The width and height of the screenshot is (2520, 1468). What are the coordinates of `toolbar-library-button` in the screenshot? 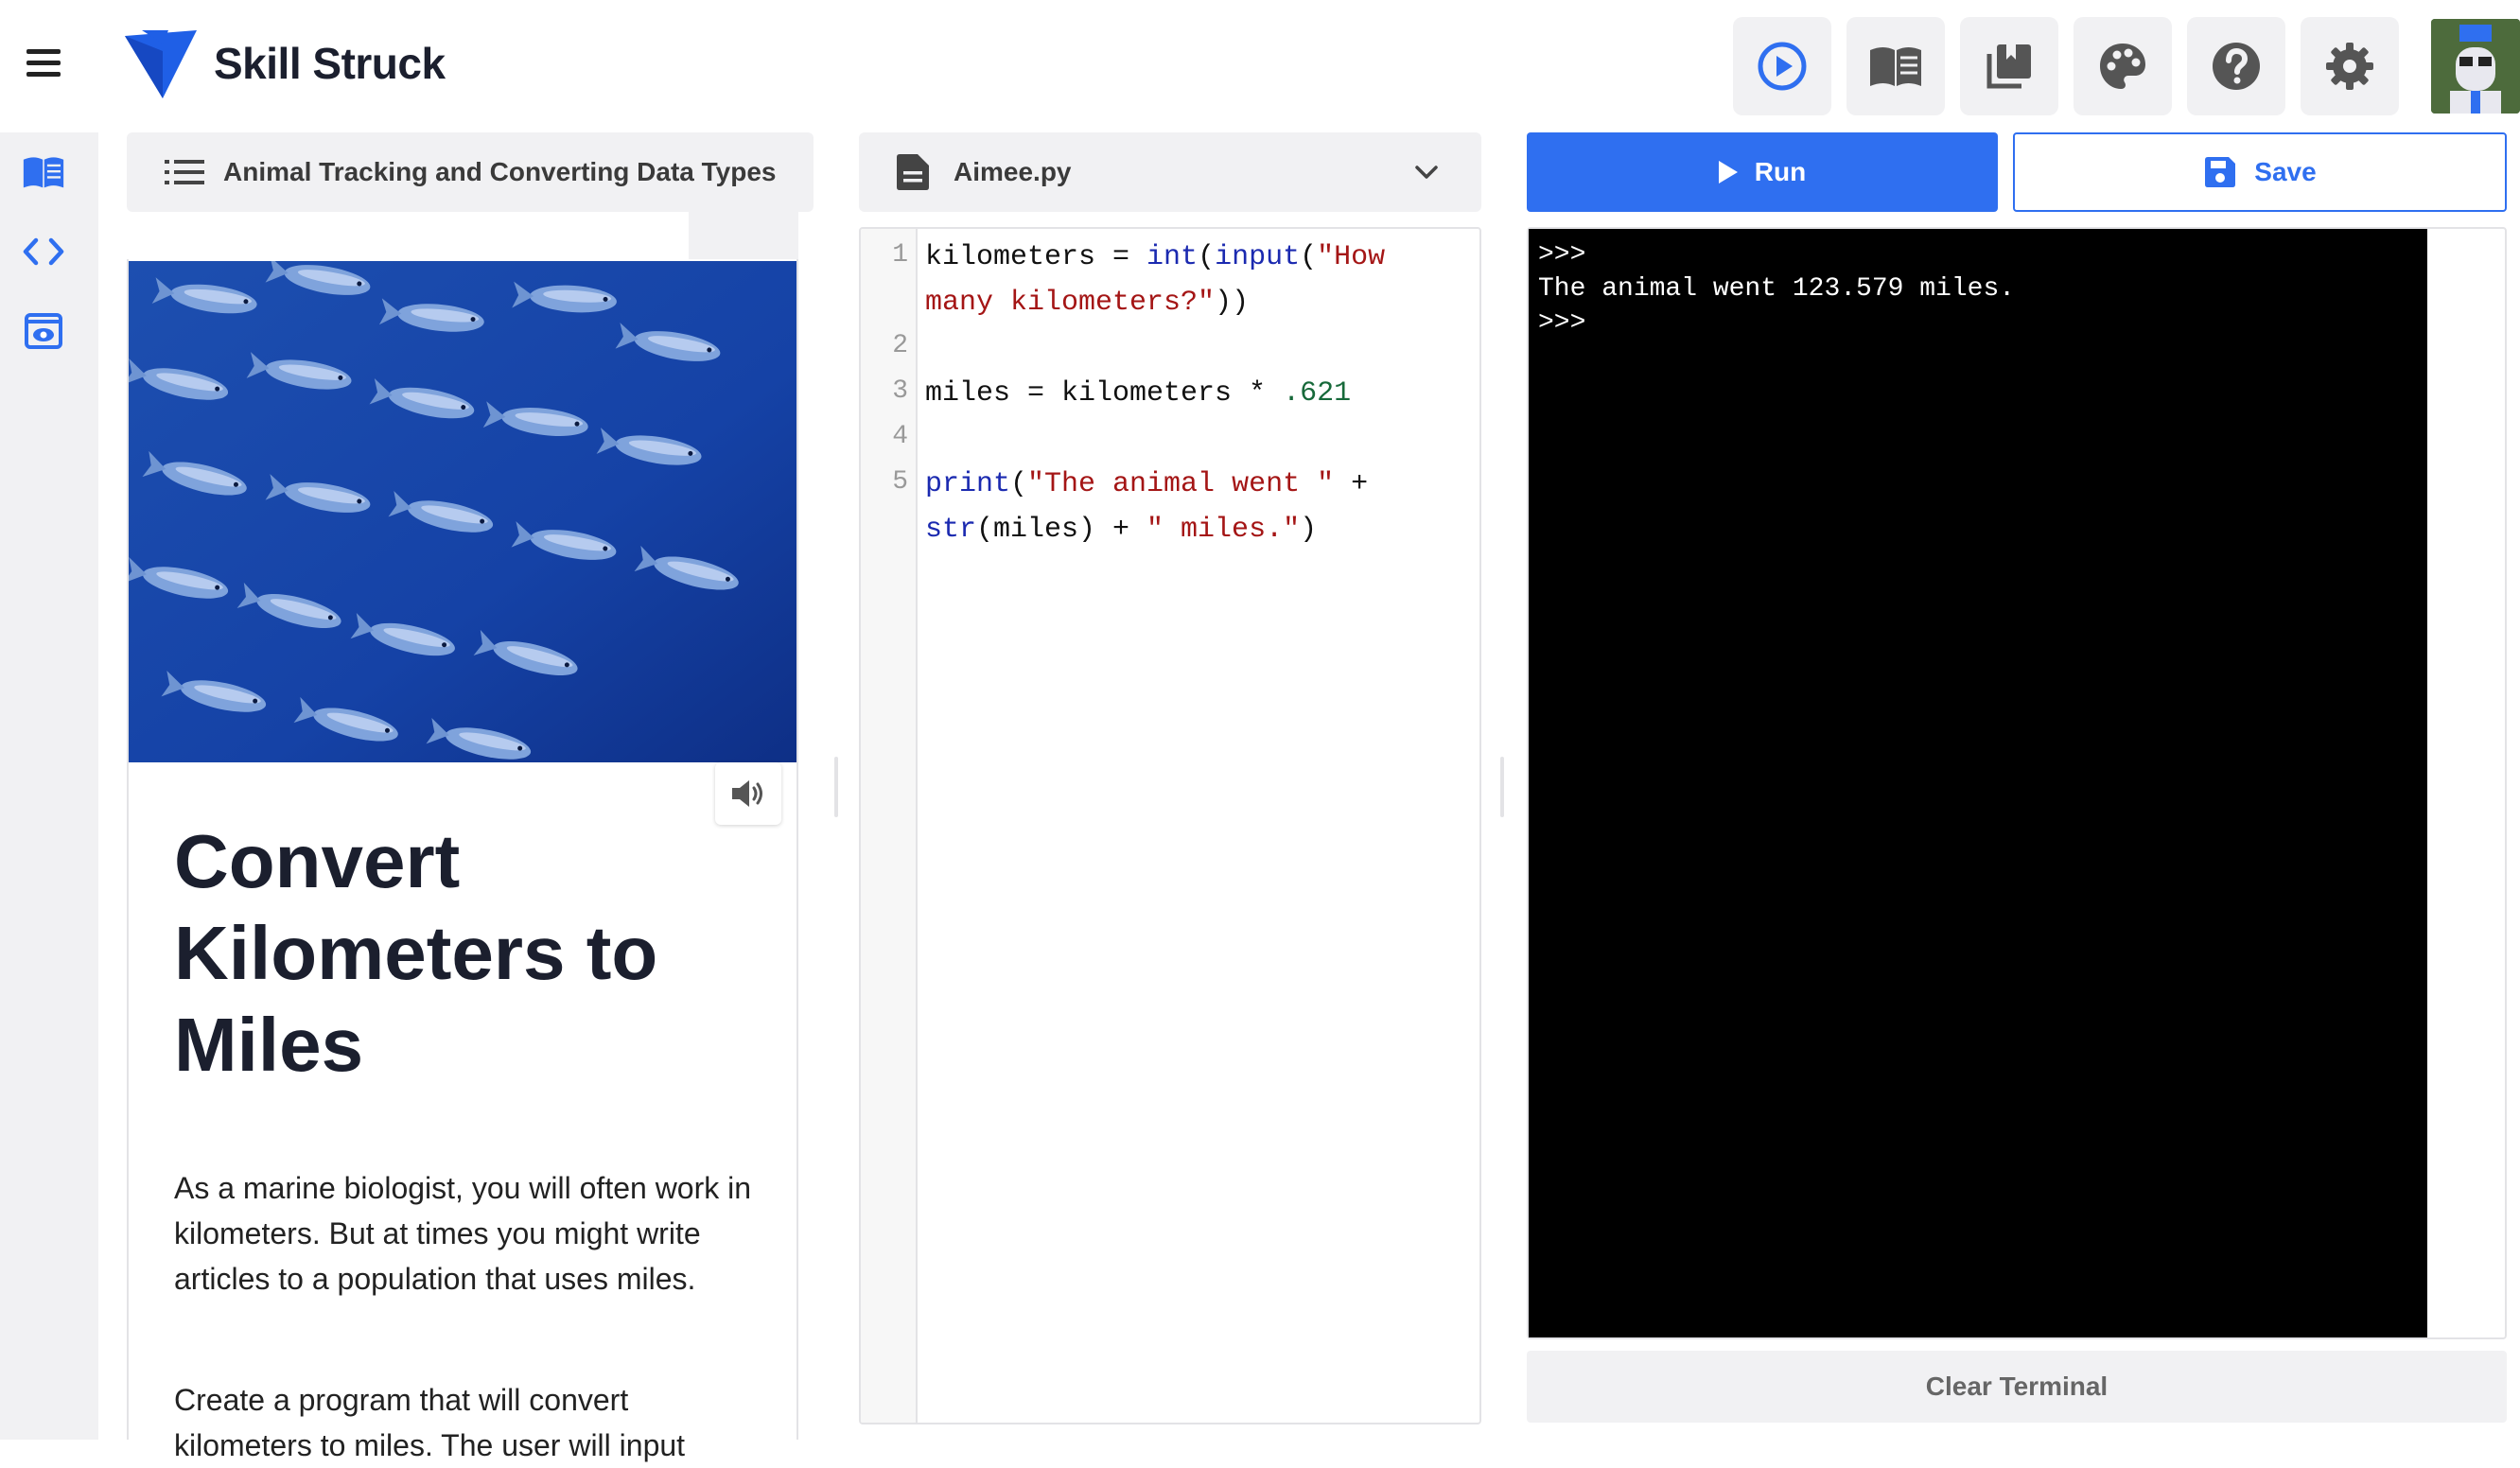 It's located at (2009, 66).